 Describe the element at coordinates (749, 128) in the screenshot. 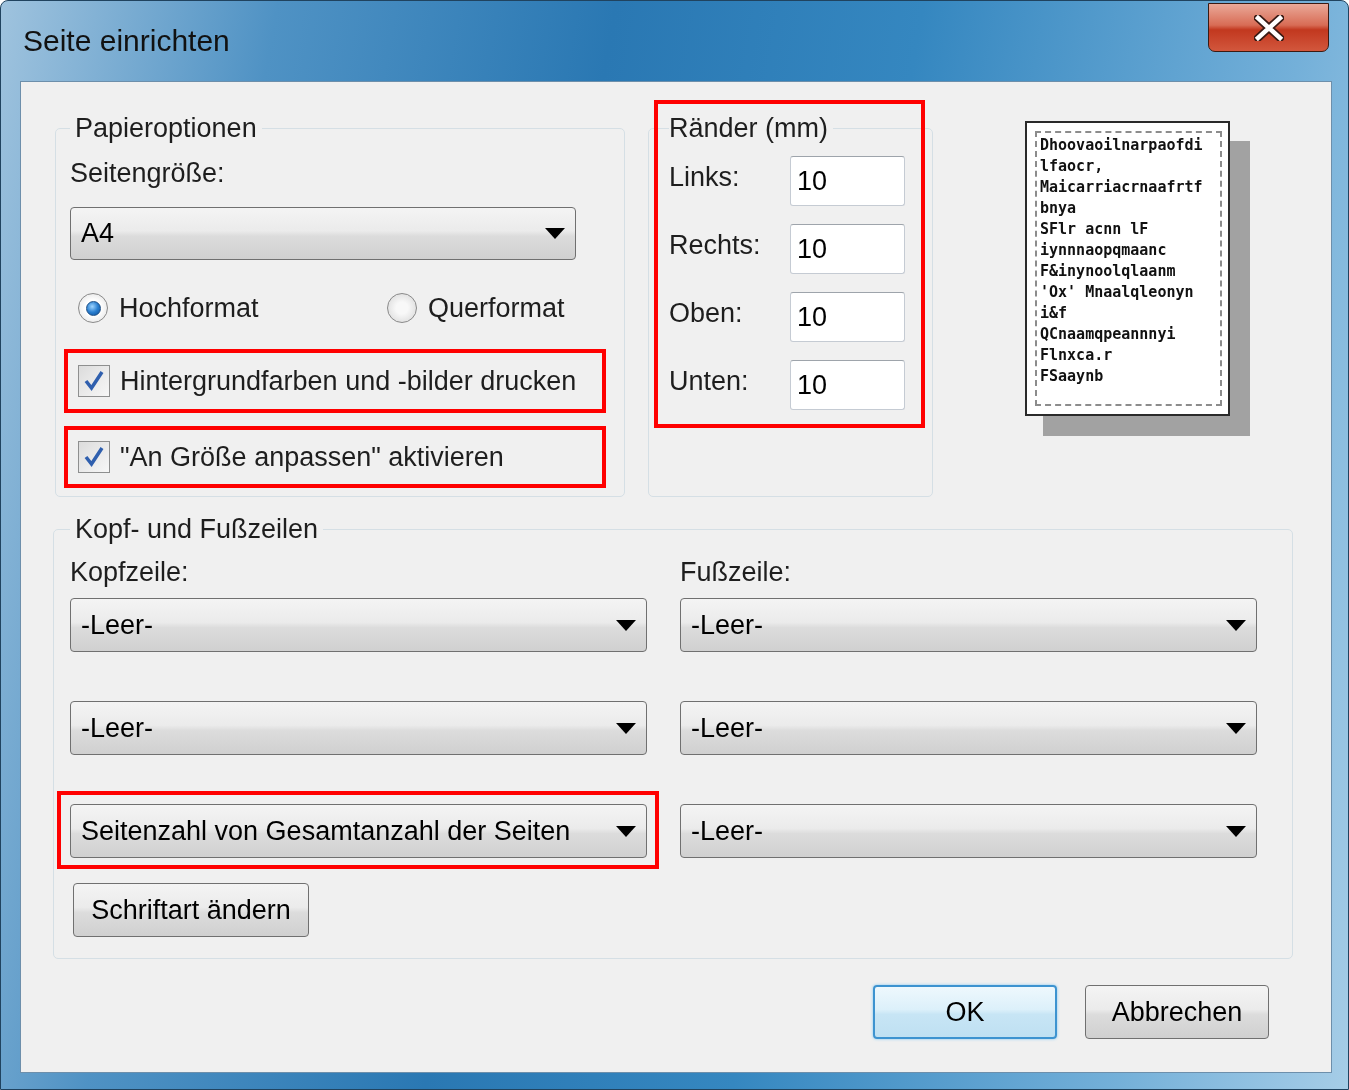

I see `group-title: Ränder (mm)` at that location.